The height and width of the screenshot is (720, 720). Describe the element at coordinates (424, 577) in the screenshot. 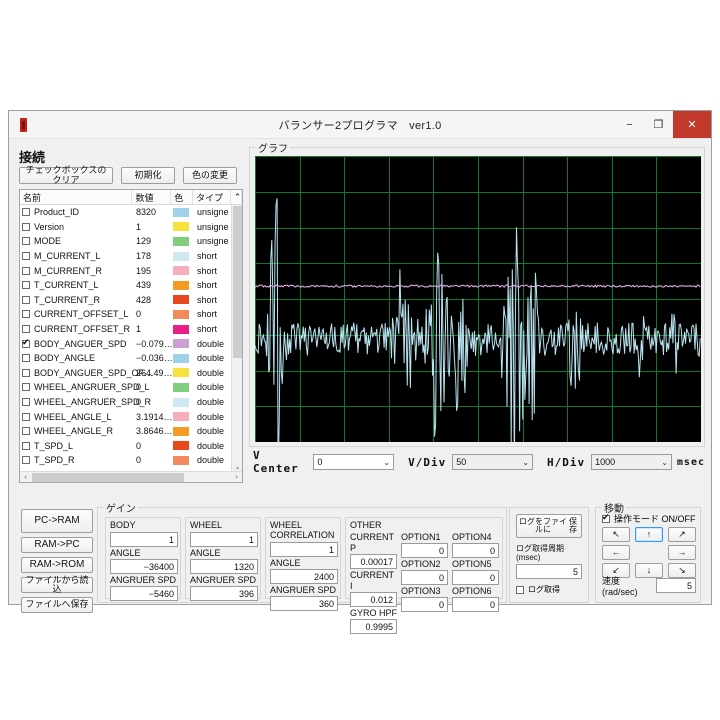

I see `option2-field: 0` at that location.